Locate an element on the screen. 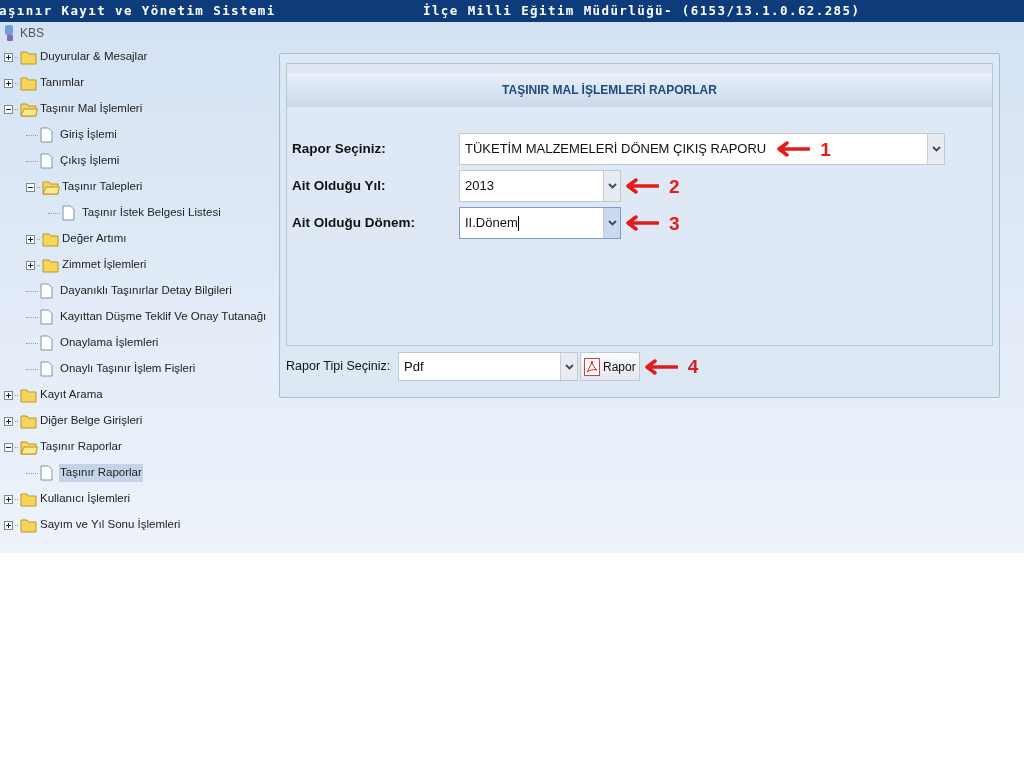 The image size is (1024, 768). tree-item: Taşınır Talepleri is located at coordinates (102, 187).